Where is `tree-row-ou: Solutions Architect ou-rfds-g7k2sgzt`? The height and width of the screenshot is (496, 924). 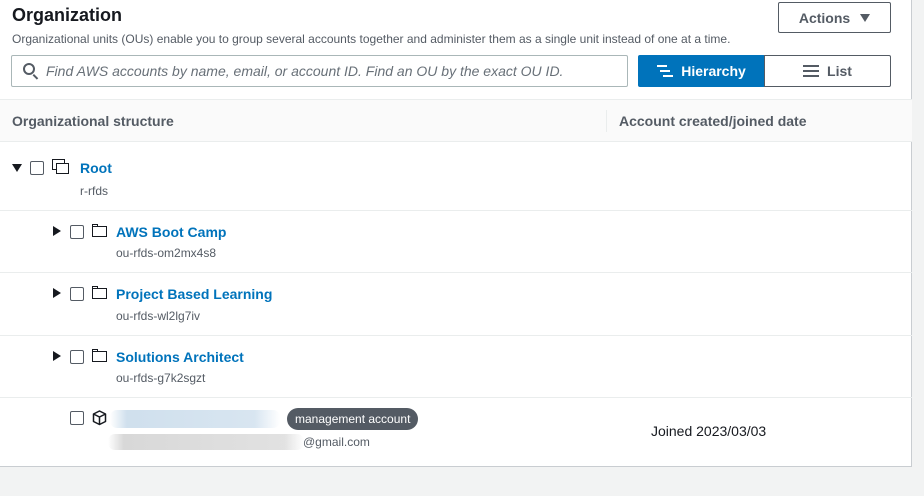
tree-row-ou: Solutions Architect ou-rfds-g7k2sgzt is located at coordinates (456, 367).